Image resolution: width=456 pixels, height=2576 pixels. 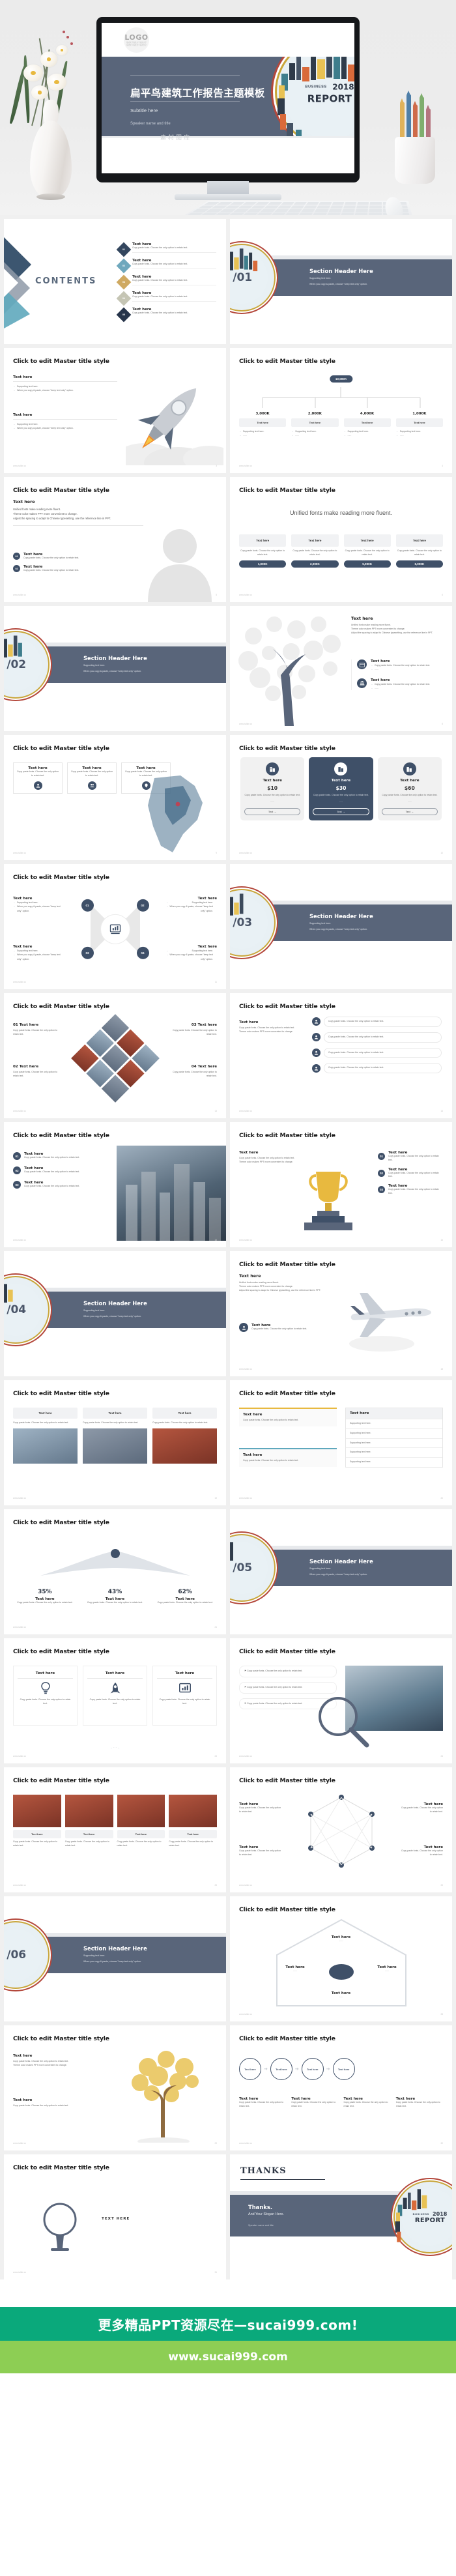 What do you see at coordinates (17, 1185) in the screenshot?
I see `item-number: 03` at bounding box center [17, 1185].